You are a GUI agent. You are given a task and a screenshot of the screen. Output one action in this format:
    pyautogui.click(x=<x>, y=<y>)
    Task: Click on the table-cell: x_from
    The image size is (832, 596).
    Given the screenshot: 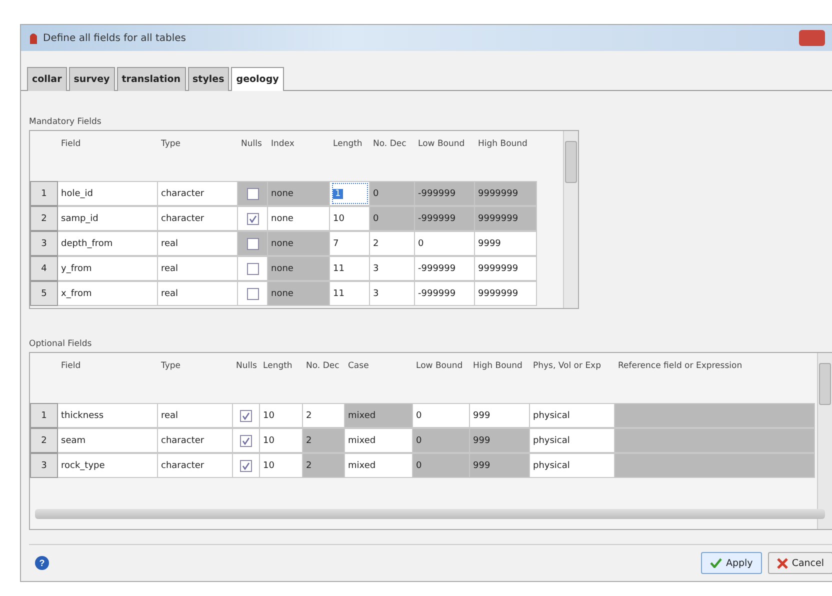 What is the action you would take?
    pyautogui.click(x=108, y=293)
    